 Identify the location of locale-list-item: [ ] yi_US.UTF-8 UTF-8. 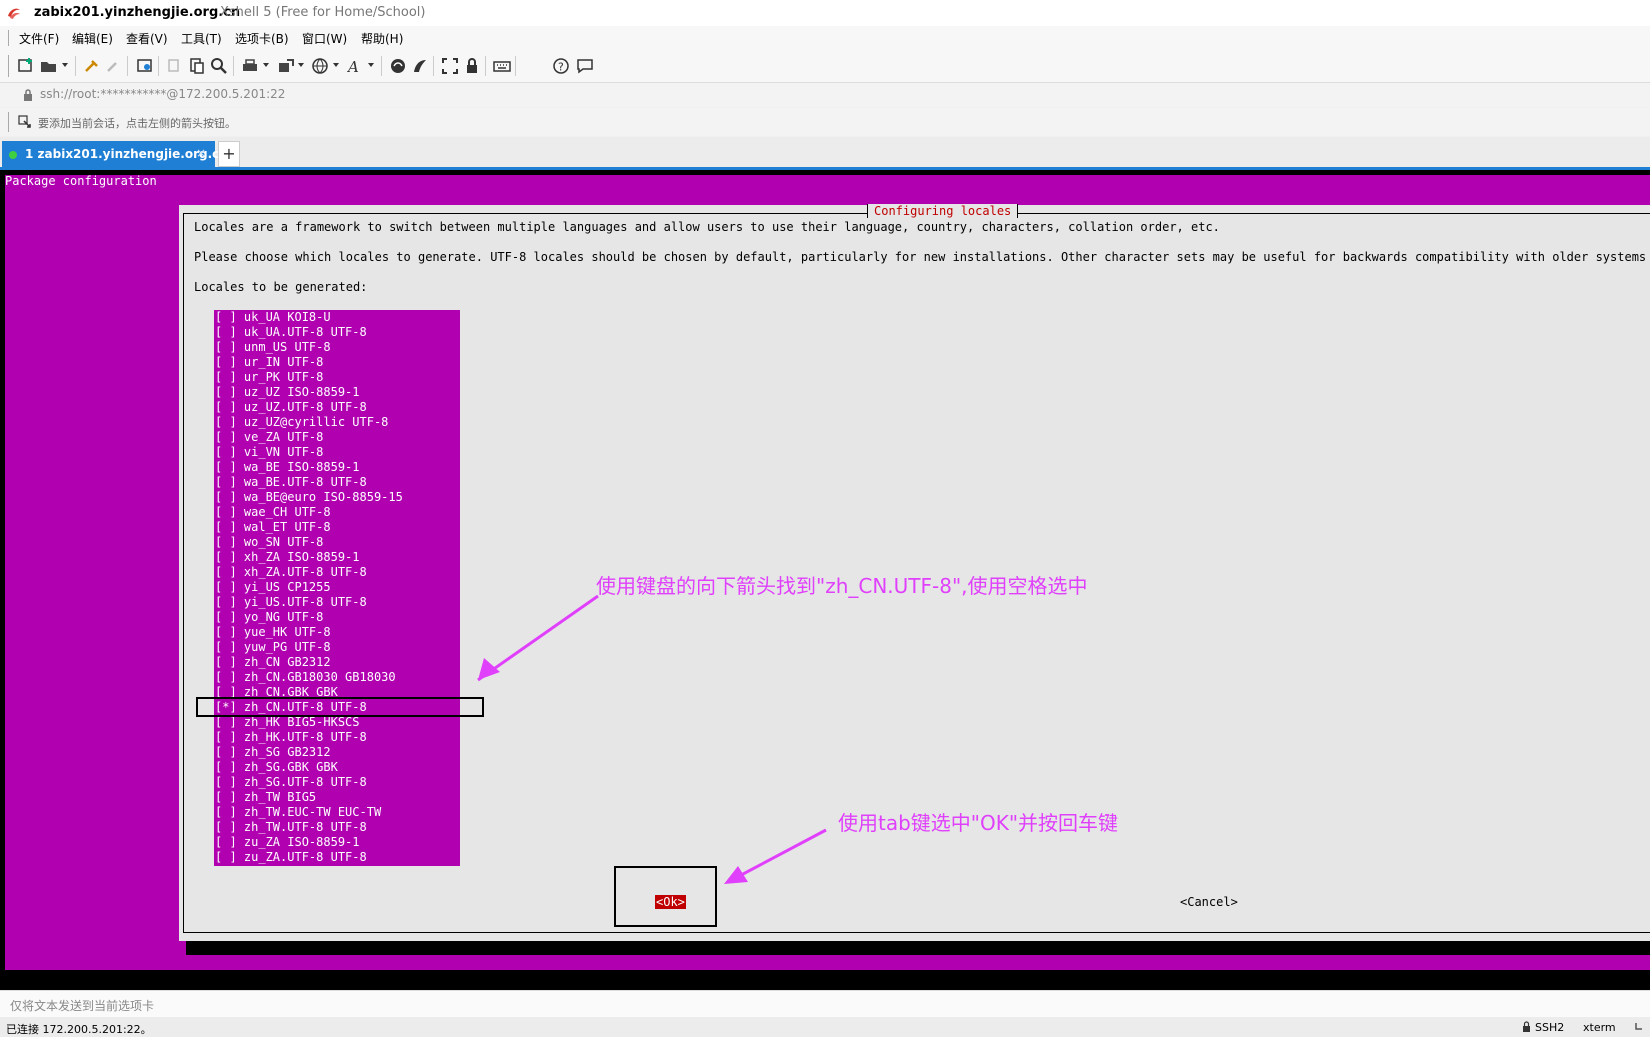
(291, 602).